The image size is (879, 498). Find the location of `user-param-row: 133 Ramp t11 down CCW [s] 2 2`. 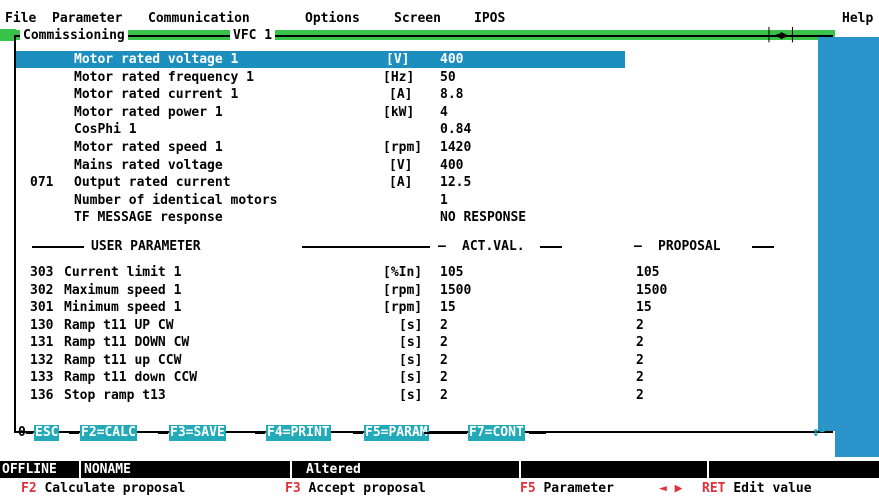

user-param-row: 133 Ramp t11 down CCW [s] 2 2 is located at coordinates (417, 377).